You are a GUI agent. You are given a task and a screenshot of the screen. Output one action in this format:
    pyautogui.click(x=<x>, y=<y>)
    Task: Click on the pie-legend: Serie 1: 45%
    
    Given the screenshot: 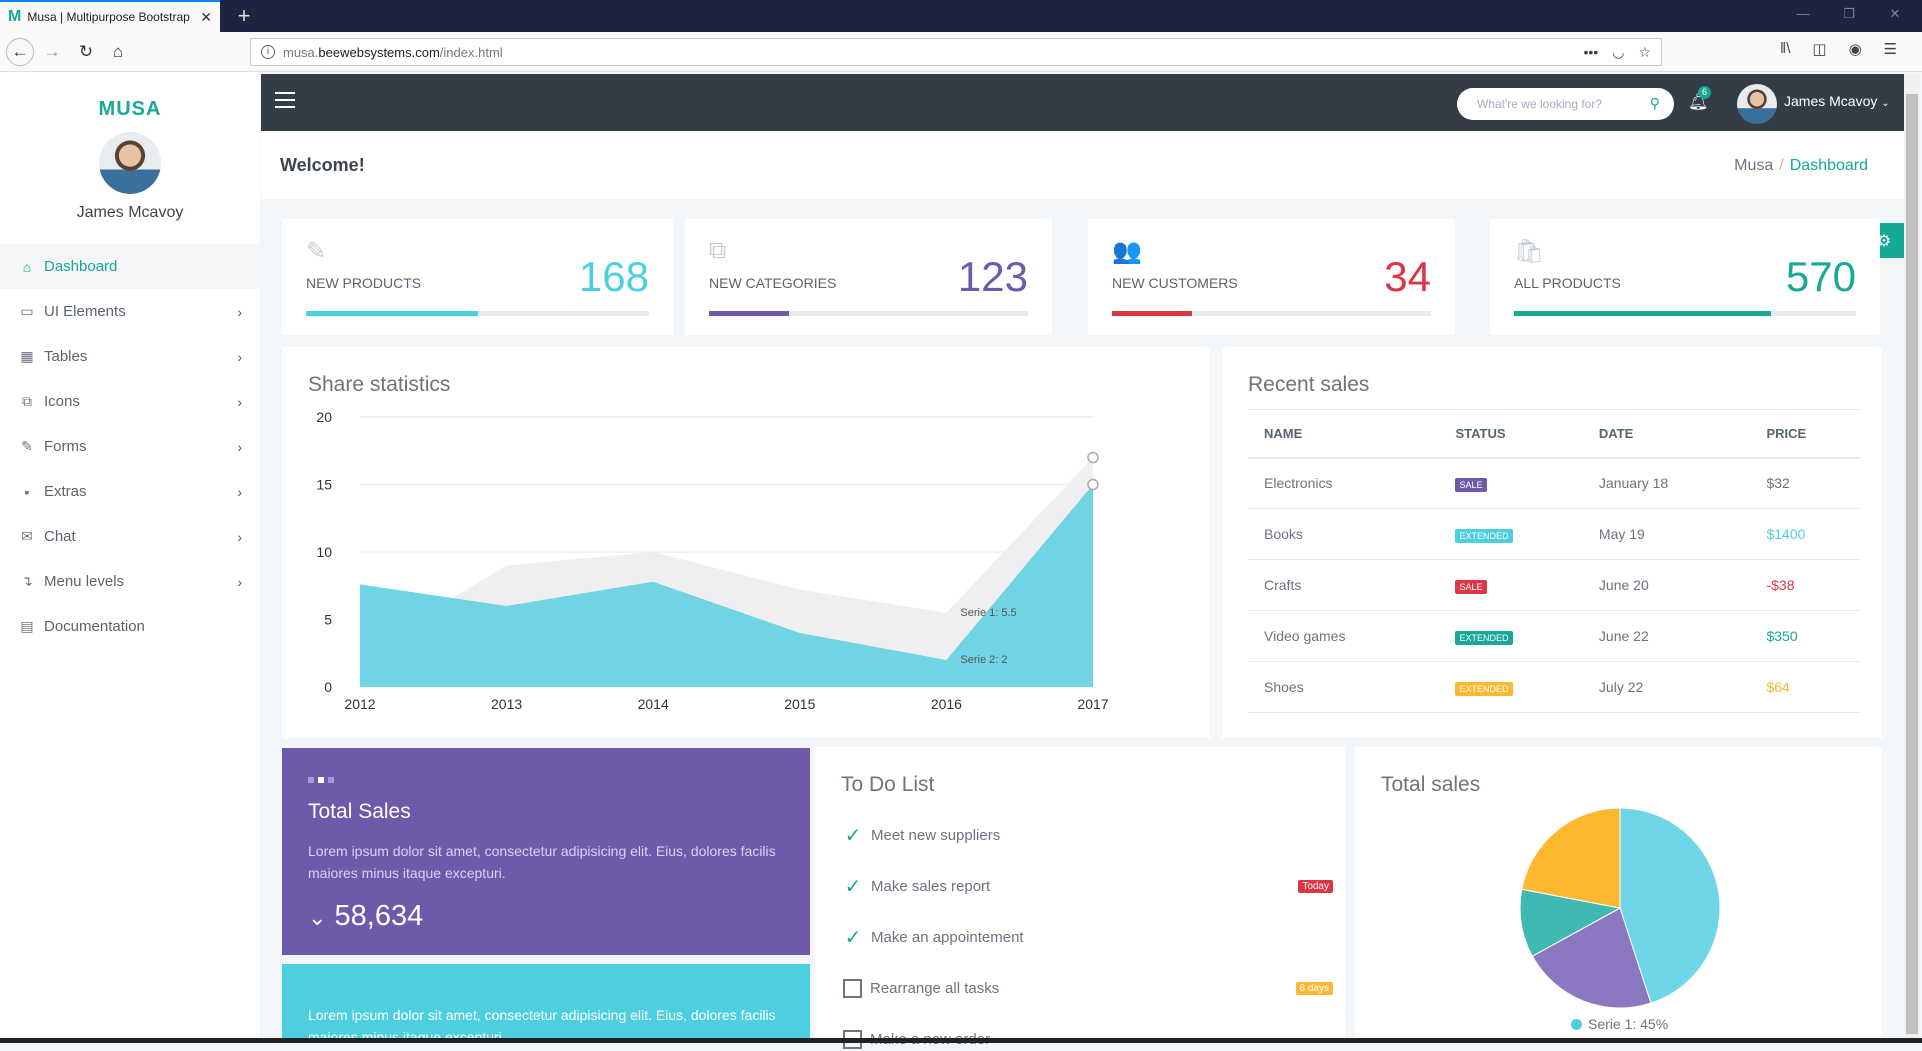 What is the action you would take?
    pyautogui.click(x=1619, y=1024)
    